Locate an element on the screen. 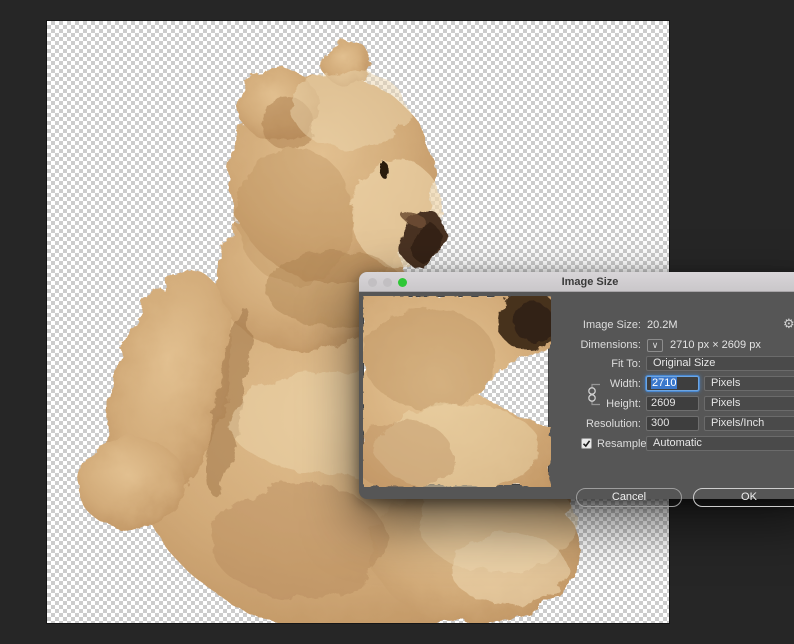 This screenshot has width=794, height=644. resample-label: Resample: is located at coordinates (623, 444).